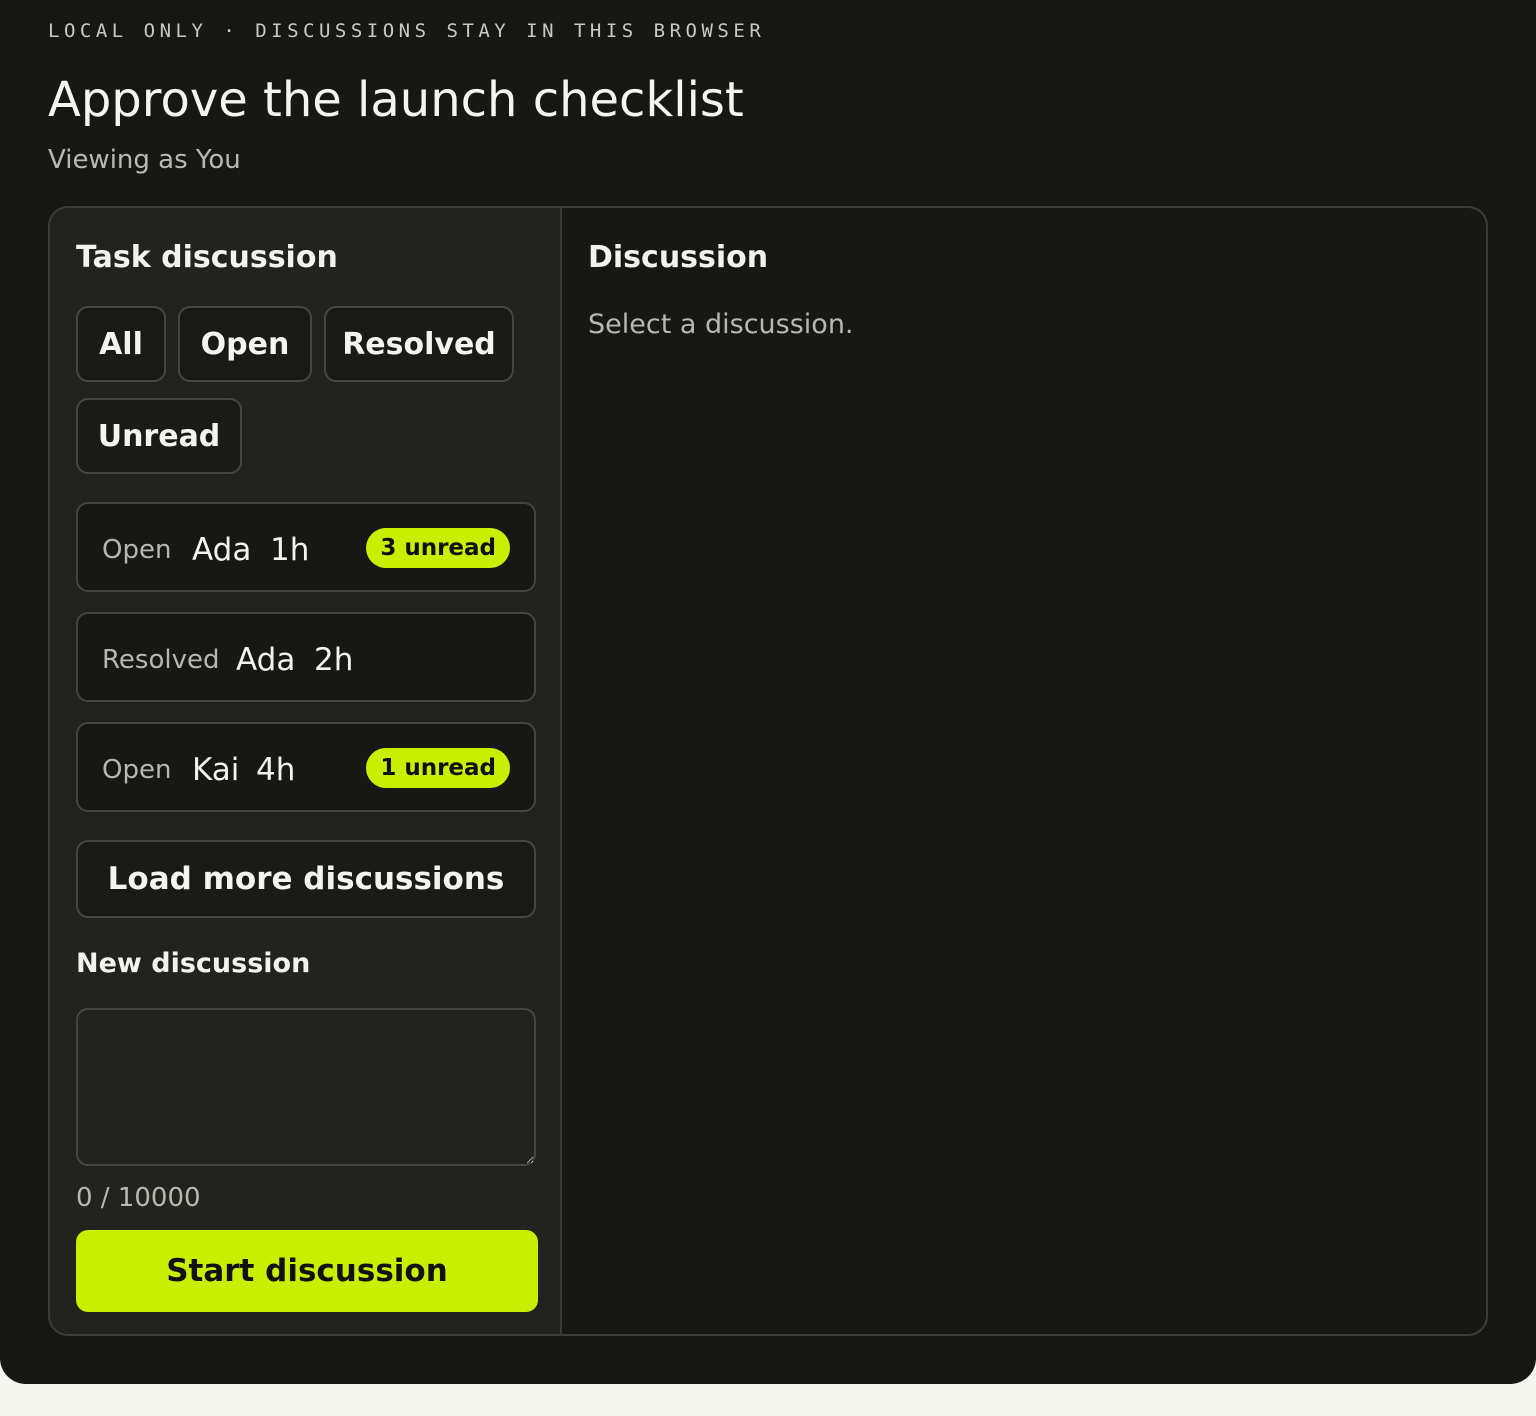 Image resolution: width=1536 pixels, height=1416 pixels. Describe the element at coordinates (138, 1198) in the screenshot. I see `character-count: 0 / 10000` at that location.